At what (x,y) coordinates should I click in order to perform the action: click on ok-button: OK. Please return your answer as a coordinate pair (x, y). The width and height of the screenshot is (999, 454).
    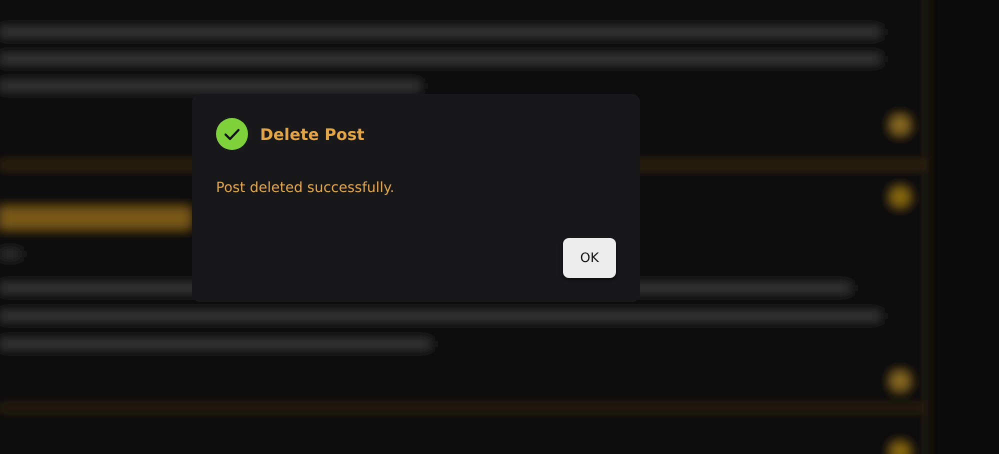
    Looking at the image, I should click on (589, 258).